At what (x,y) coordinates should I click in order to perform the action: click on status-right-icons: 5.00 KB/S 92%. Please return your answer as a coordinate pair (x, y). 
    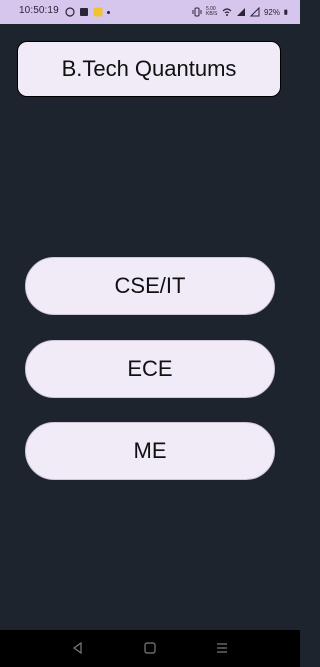
    Looking at the image, I should click on (241, 12).